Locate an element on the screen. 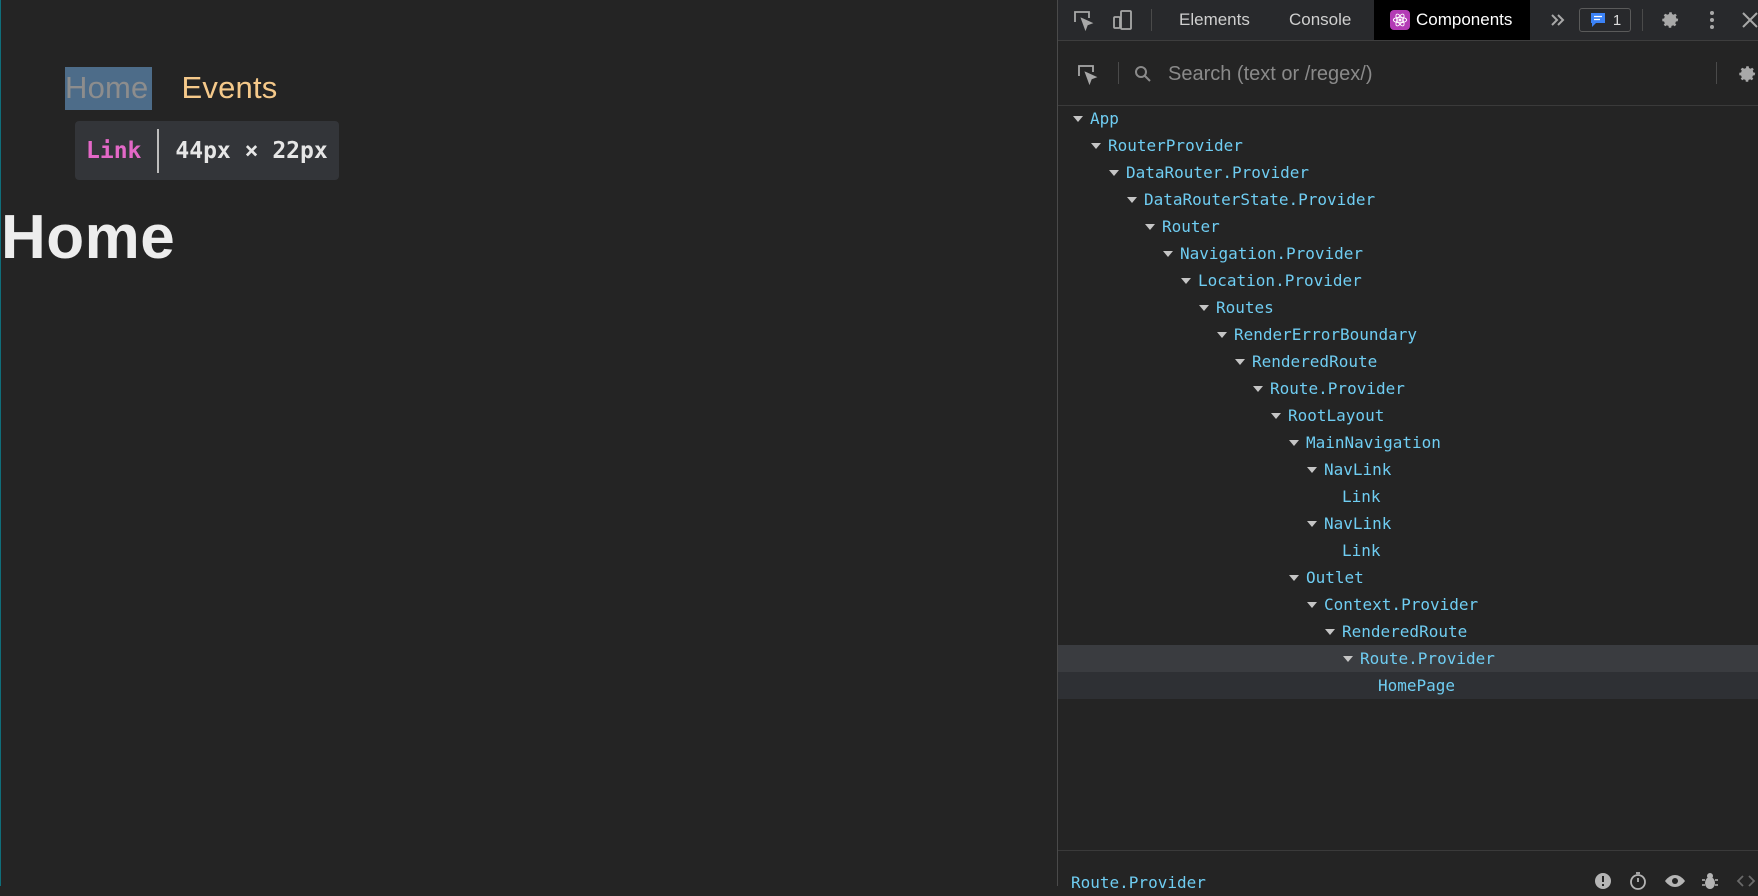 This screenshot has width=1758, height=896. toolbar-divider is located at coordinates (1642, 20).